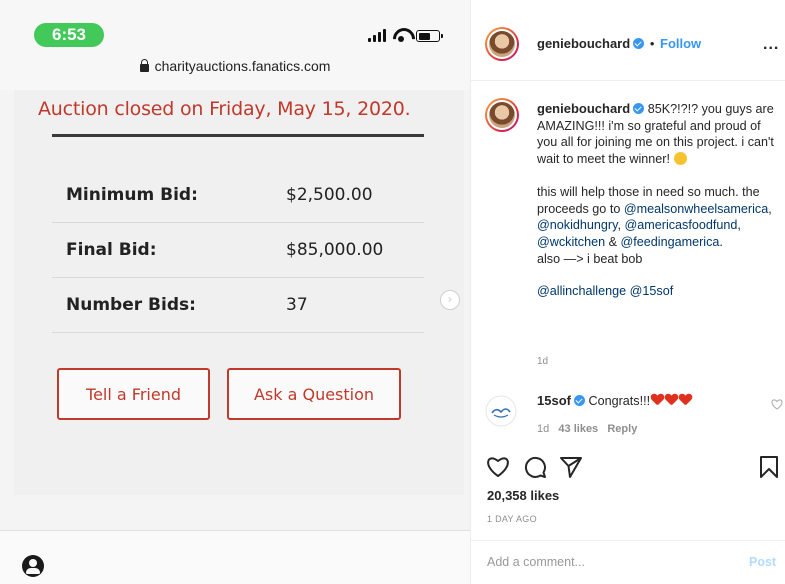 This screenshot has width=785, height=584. What do you see at coordinates (111, 250) in the screenshot?
I see `bid-label: Final Bid:` at bounding box center [111, 250].